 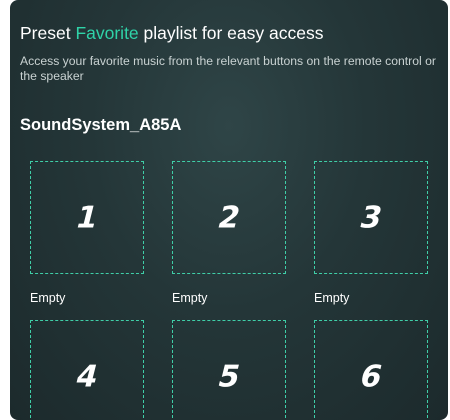 What do you see at coordinates (48, 33) in the screenshot?
I see `title-prefix: Preset` at bounding box center [48, 33].